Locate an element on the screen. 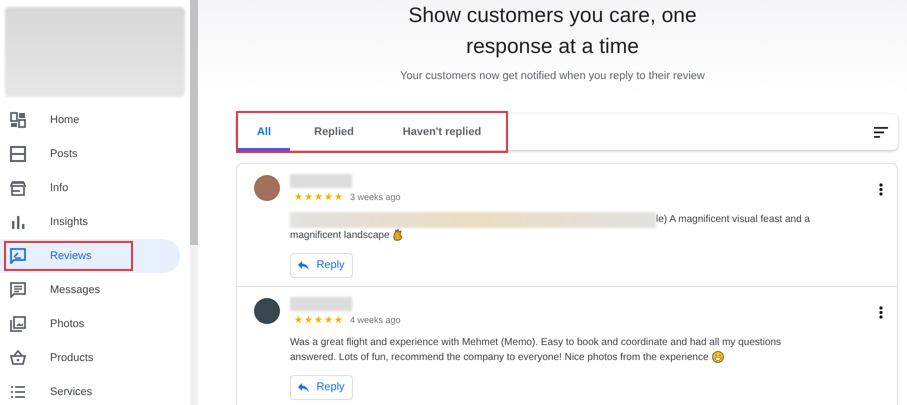 The width and height of the screenshot is (907, 405). sidebar-item: Services is located at coordinates (90, 390).